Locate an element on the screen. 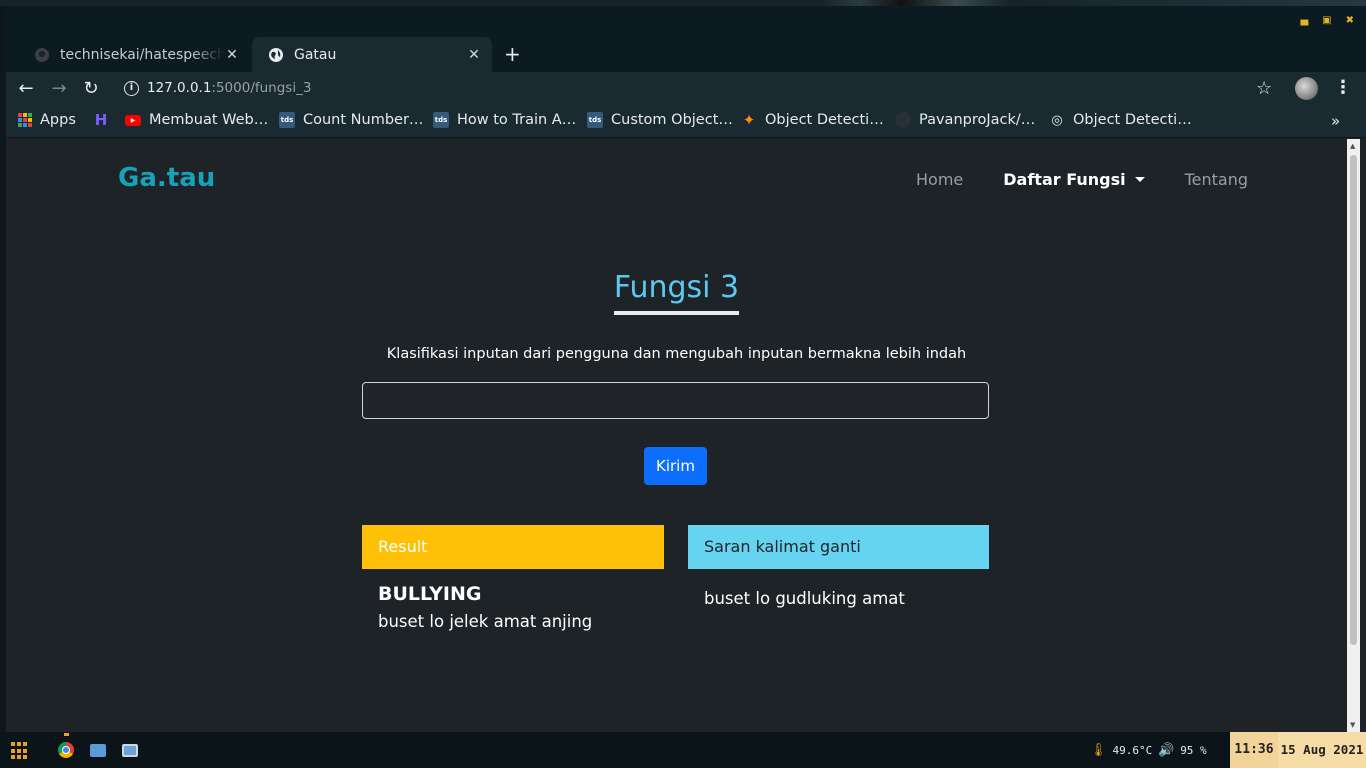 This screenshot has height=768, width=1366. taskbar: 🌡 49.6°C 🔊 95 % 11:36 15 Aug 2021 is located at coordinates (683, 750).